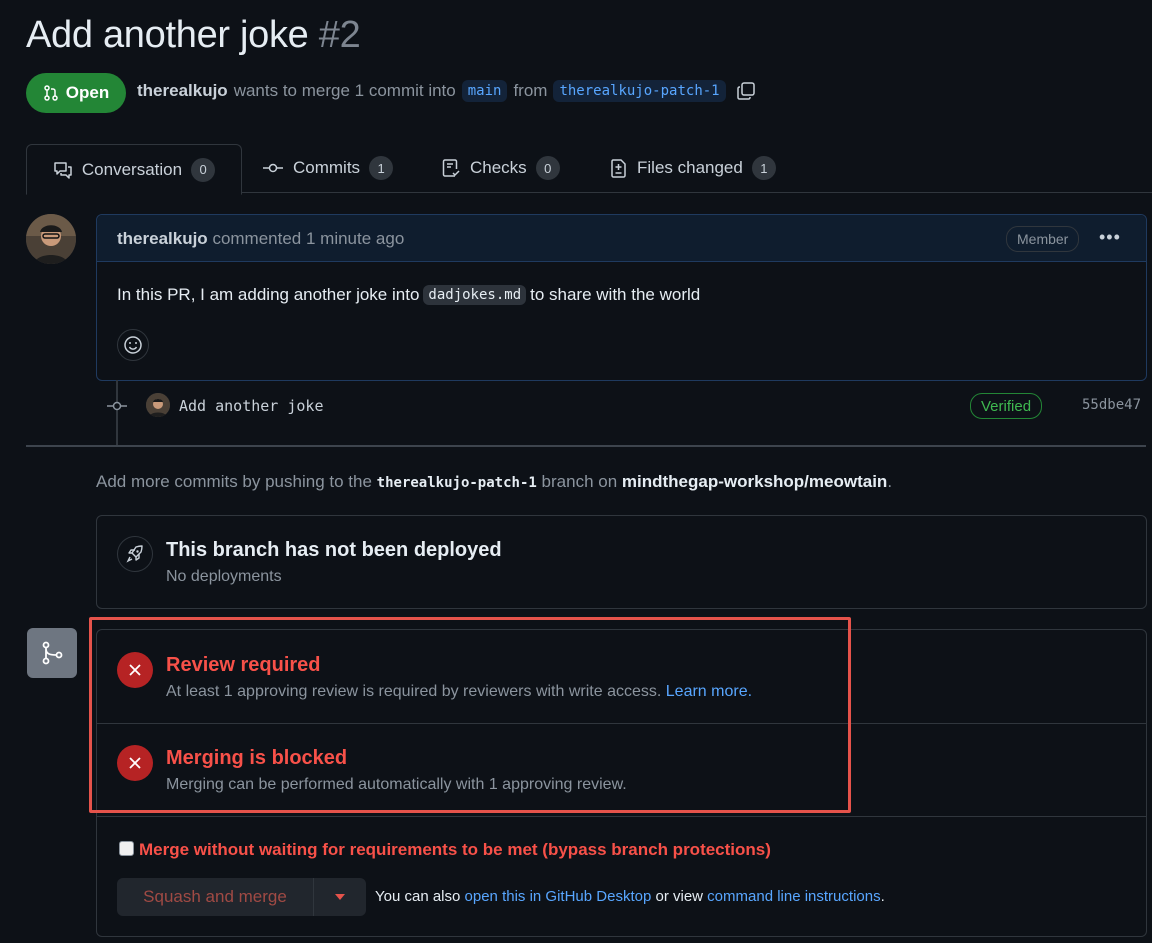 This screenshot has height=943, width=1152. What do you see at coordinates (52, 653) in the screenshot?
I see `git-merge-icon` at bounding box center [52, 653].